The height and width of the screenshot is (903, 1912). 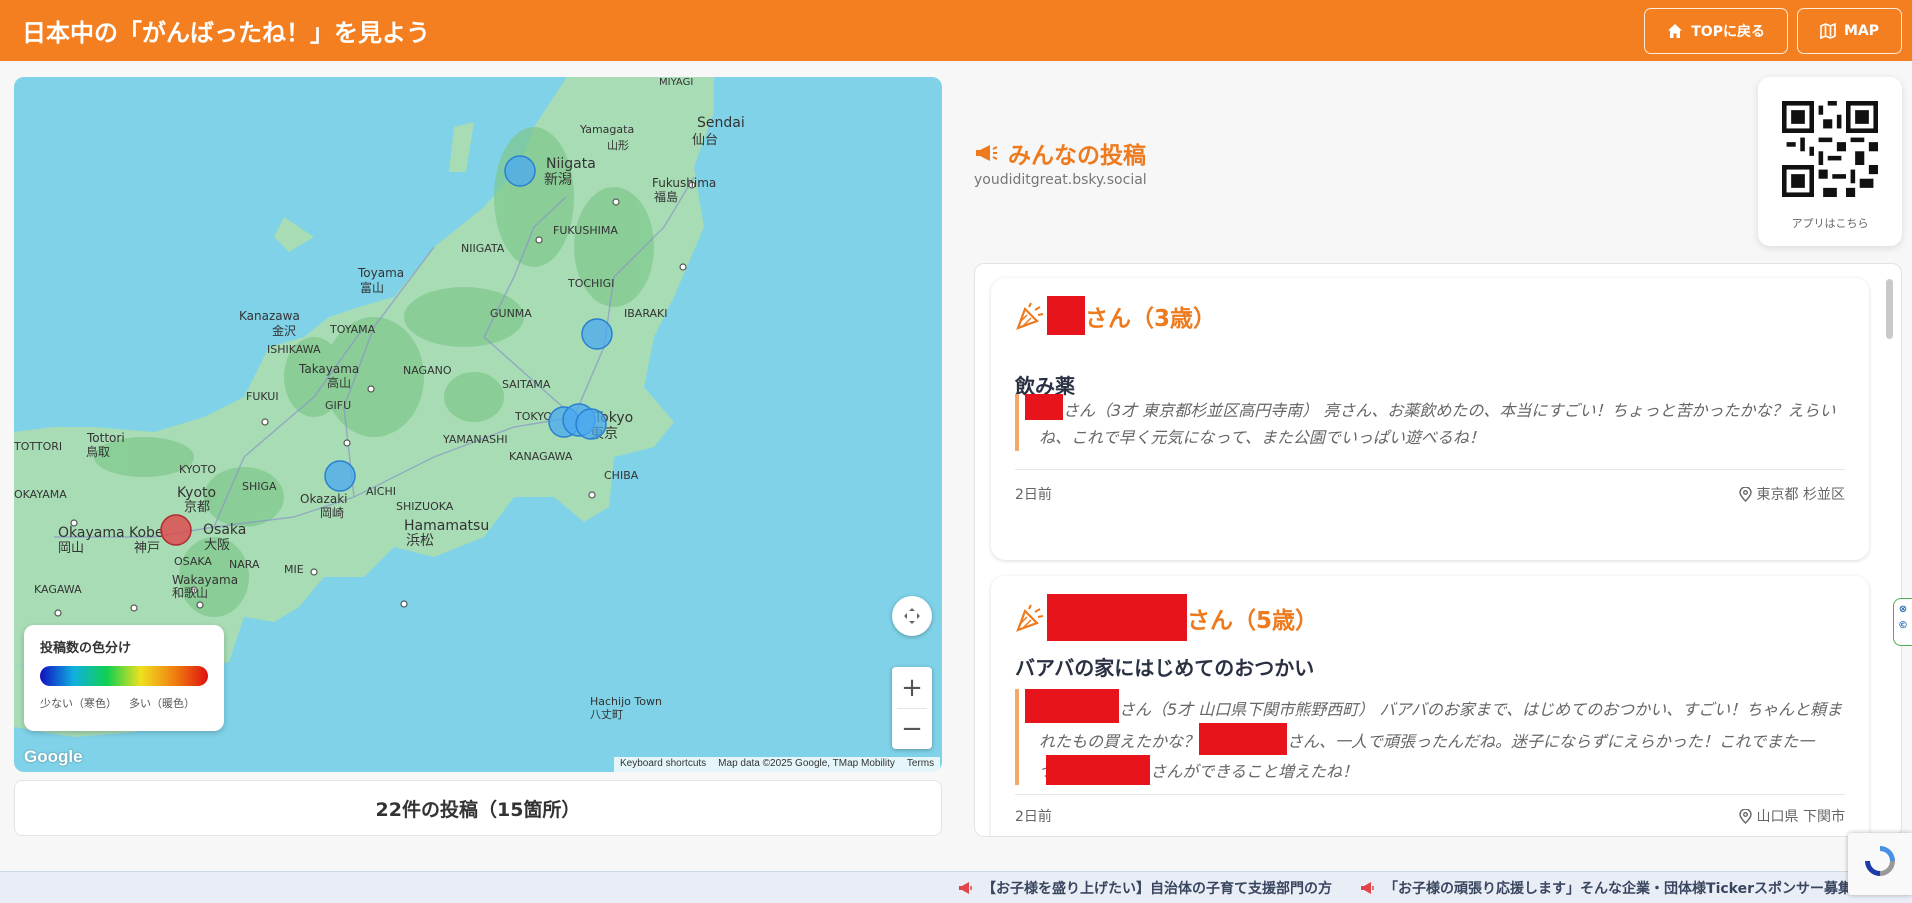 I want to click on post-name: さん（3歳）, so click(x=1115, y=315).